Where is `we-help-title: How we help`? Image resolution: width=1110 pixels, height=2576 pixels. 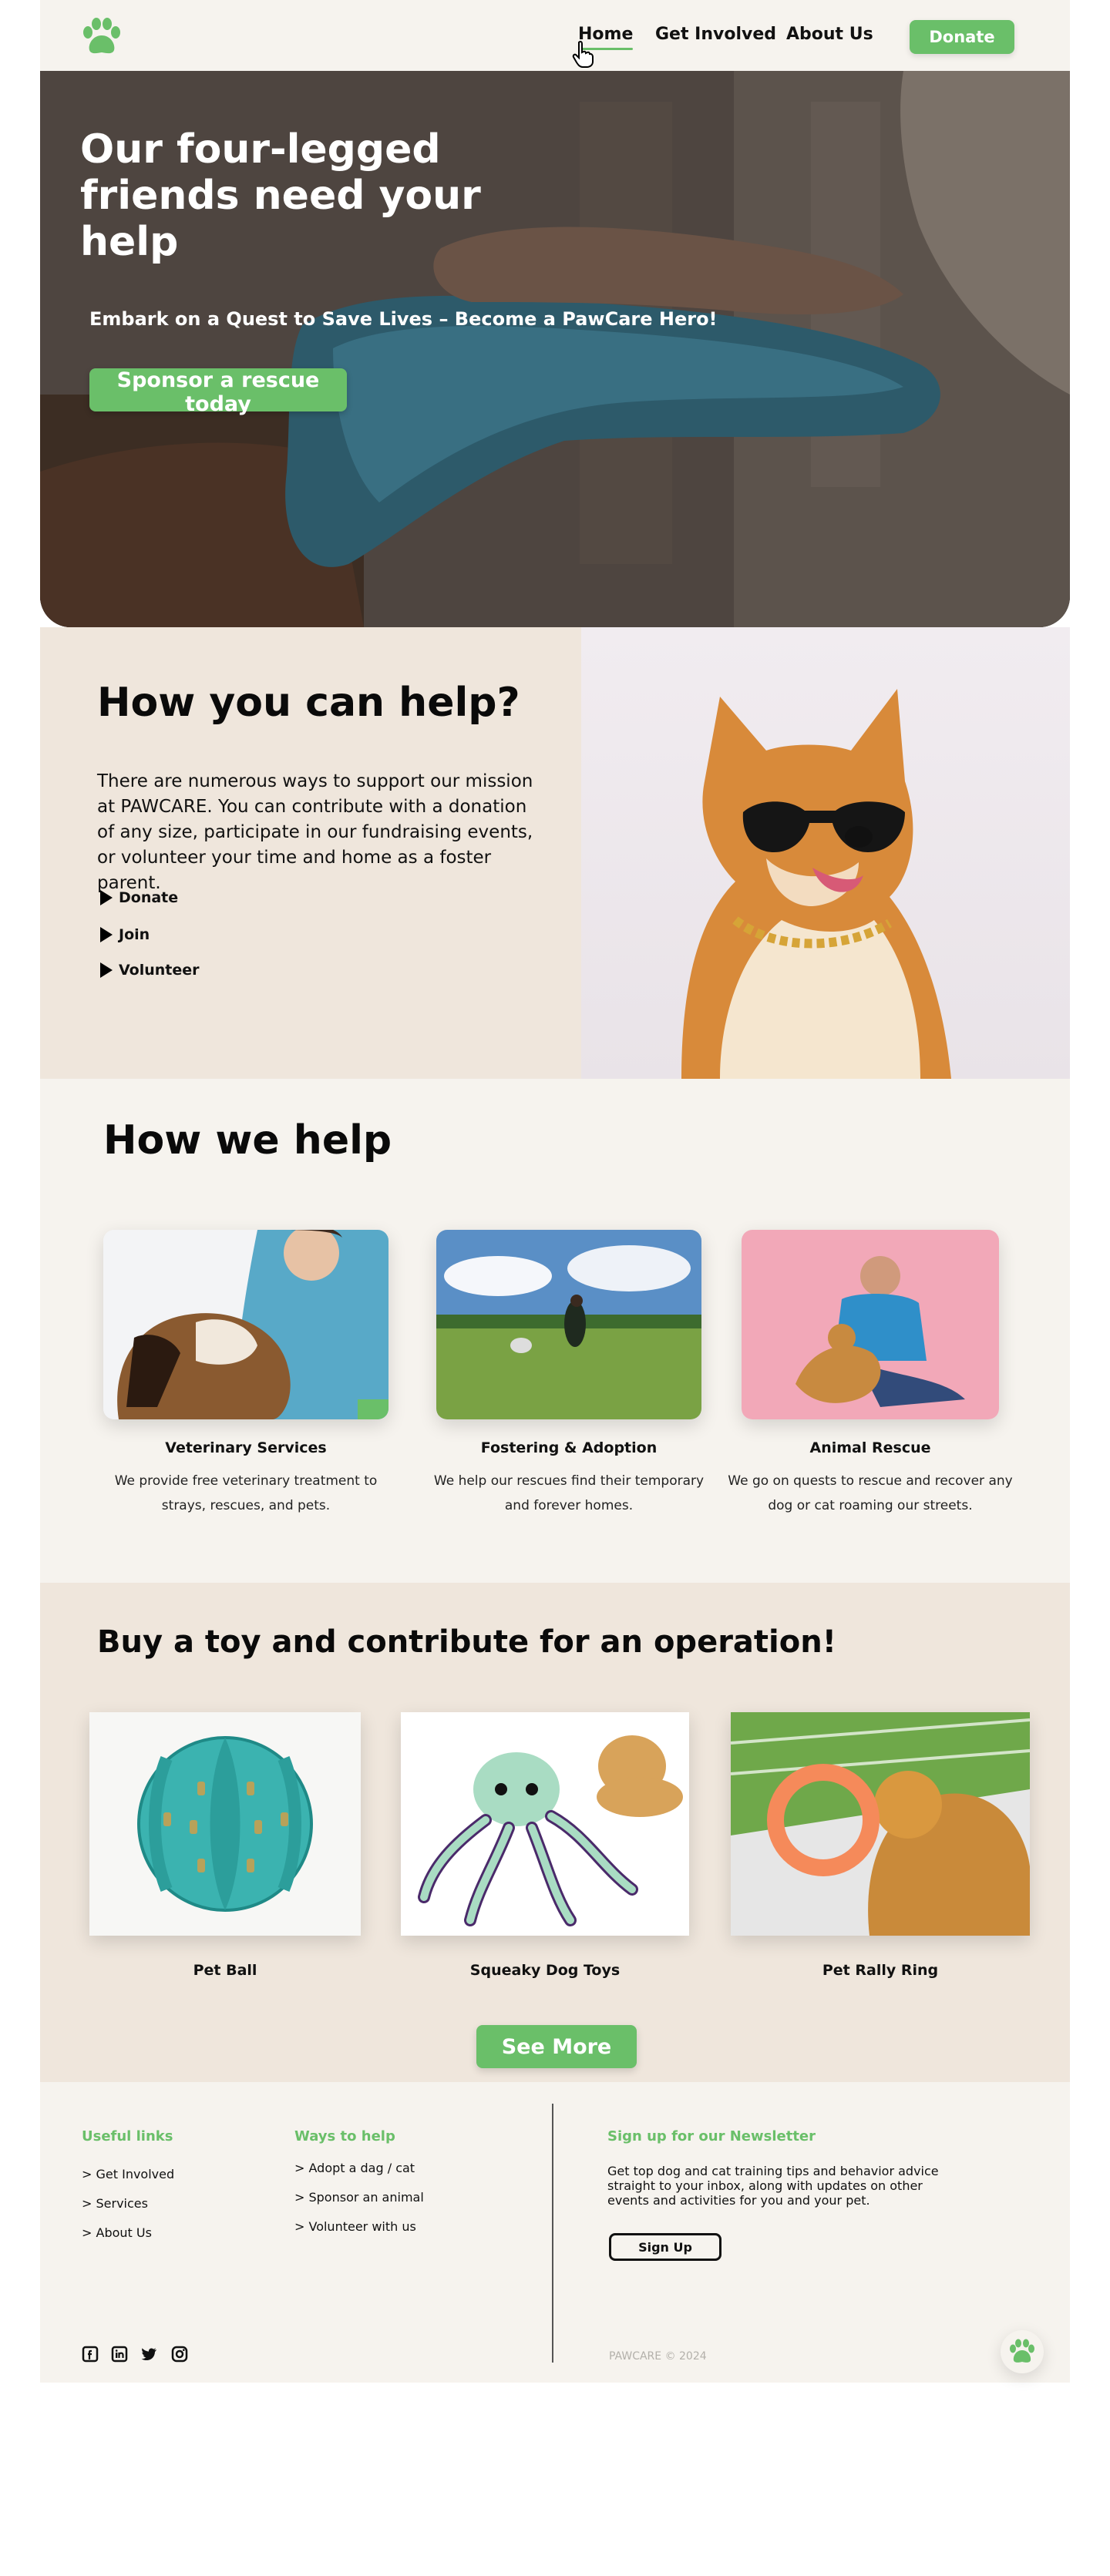 we-help-title: How we help is located at coordinates (248, 1140).